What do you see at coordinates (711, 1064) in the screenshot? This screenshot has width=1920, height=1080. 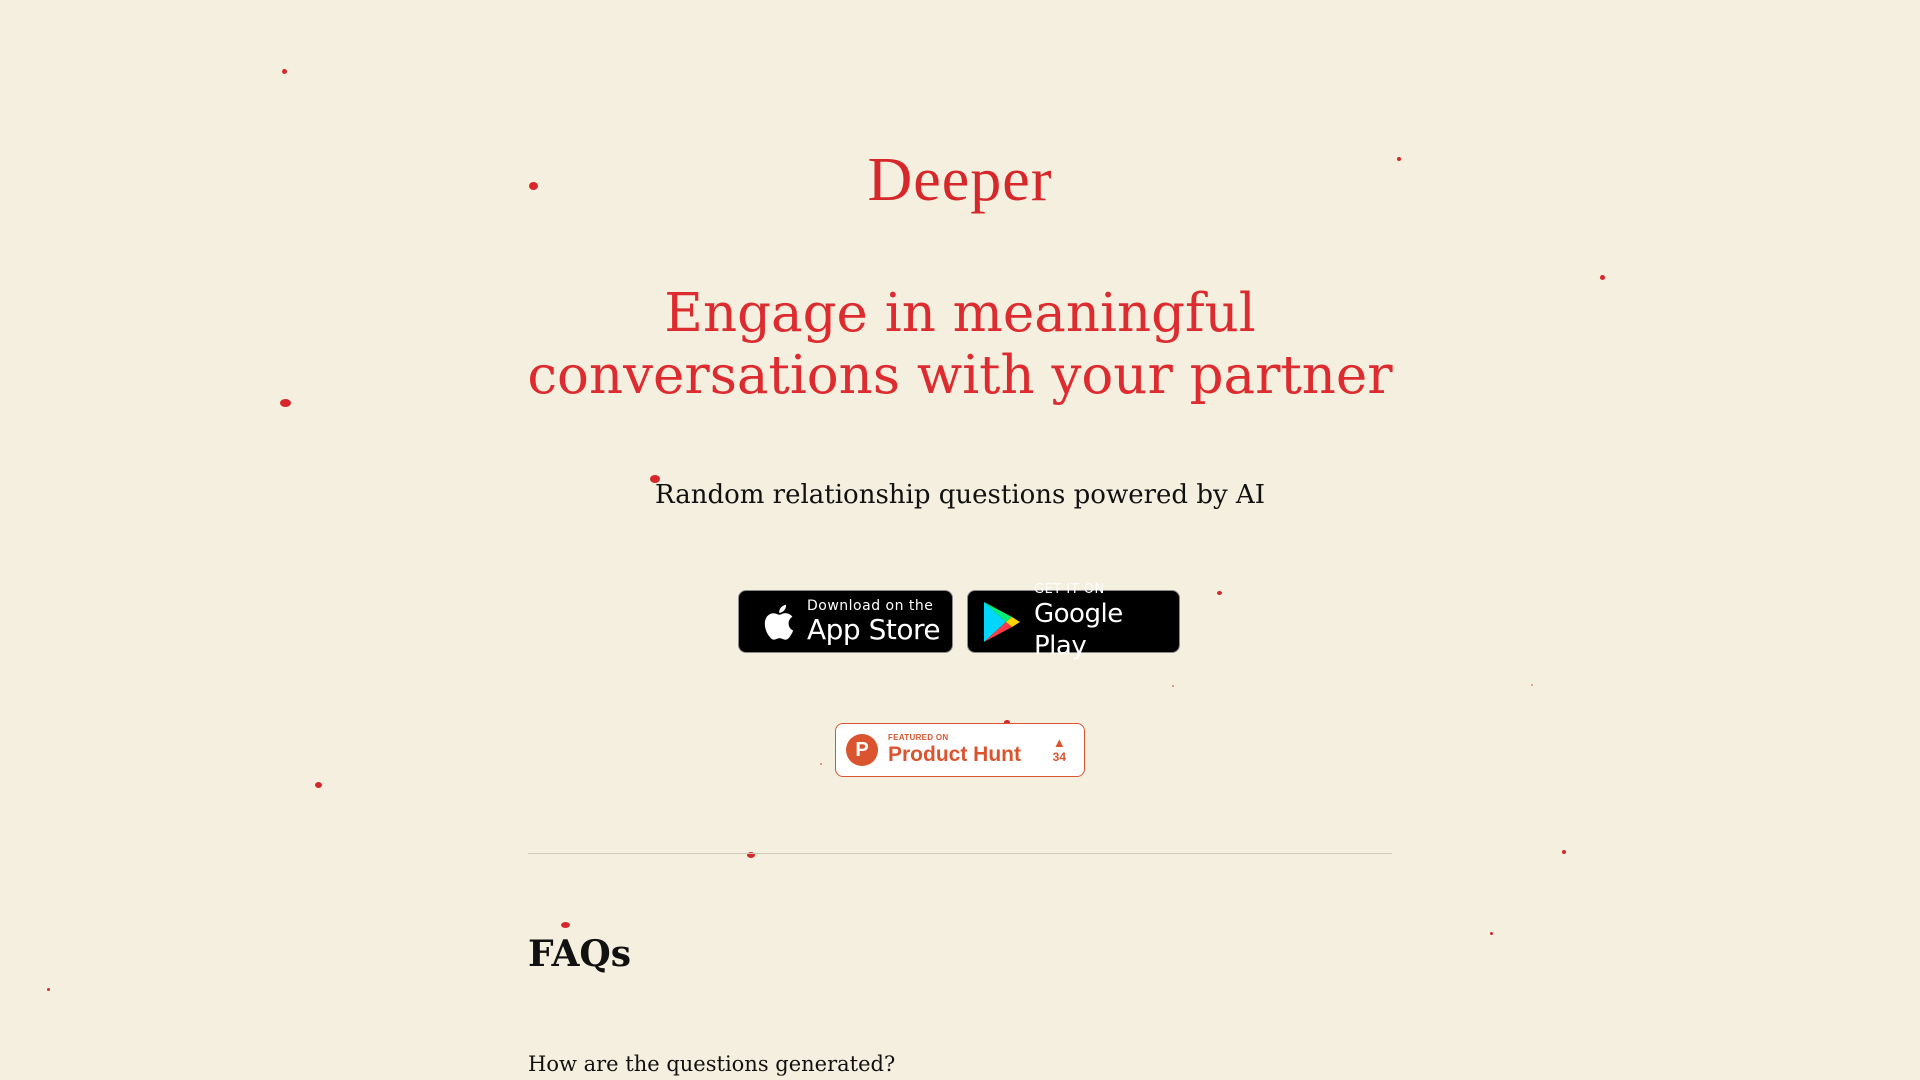 I see `faq-question: How are the questions generated?` at bounding box center [711, 1064].